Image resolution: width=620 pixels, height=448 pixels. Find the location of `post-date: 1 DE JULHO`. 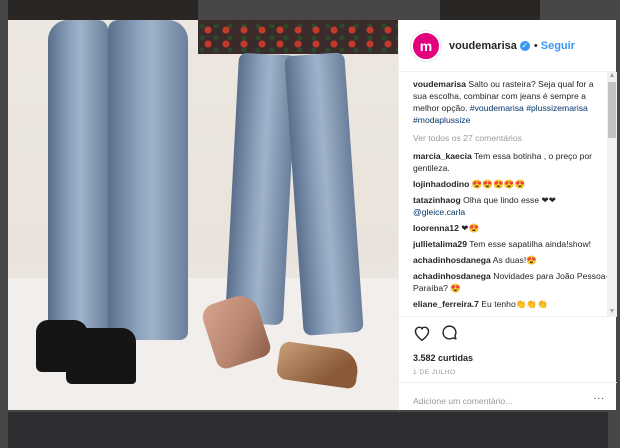

post-date: 1 DE JULHO is located at coordinates (508, 372).